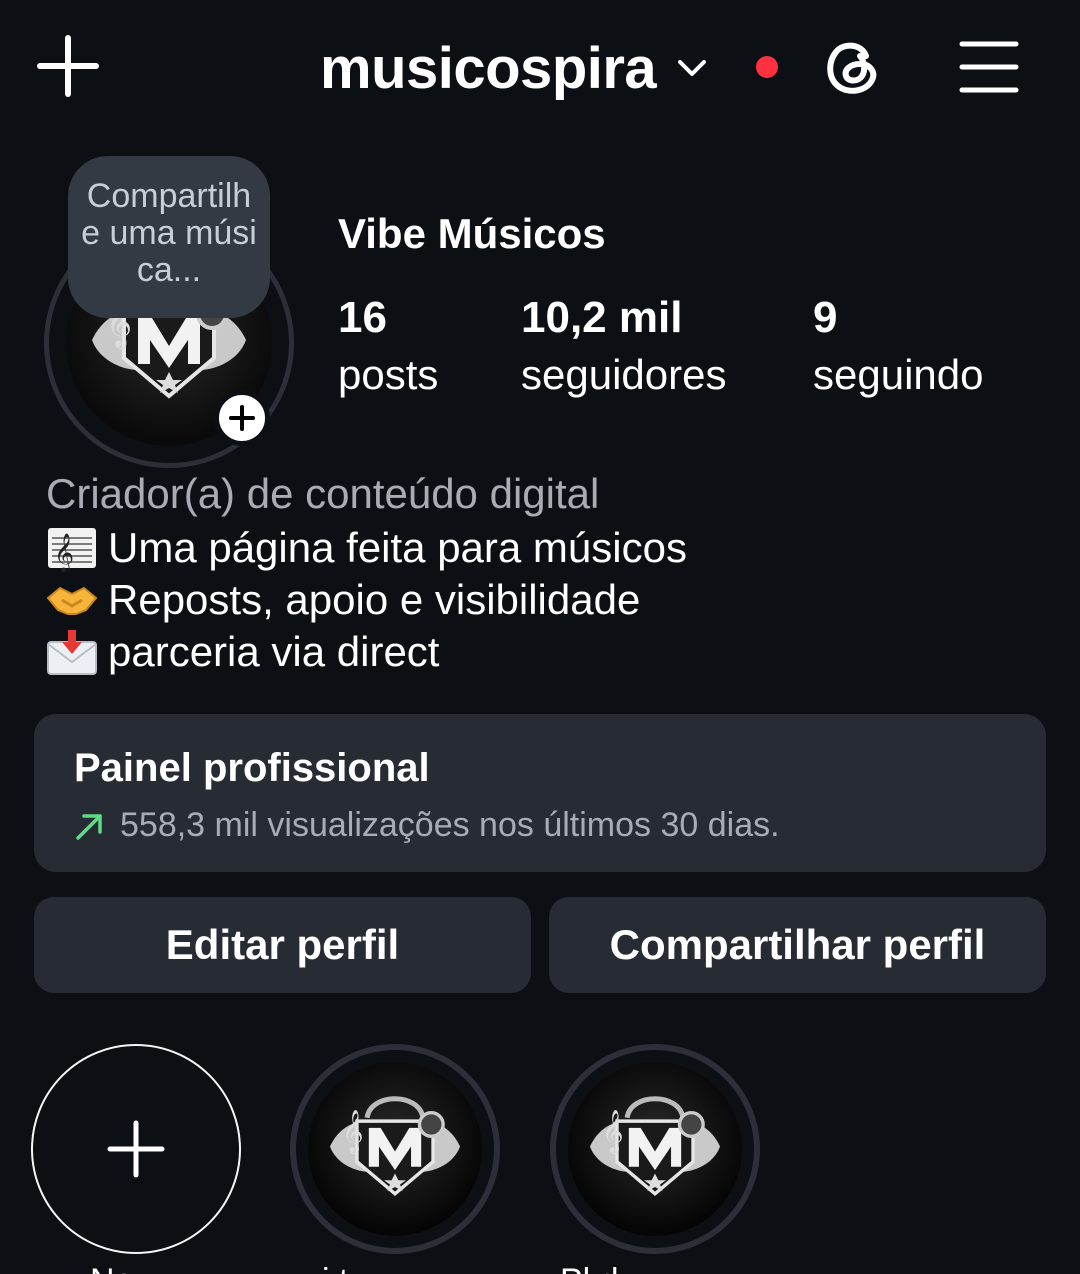  I want to click on edit-profile-button: Editar perfil, so click(282, 945).